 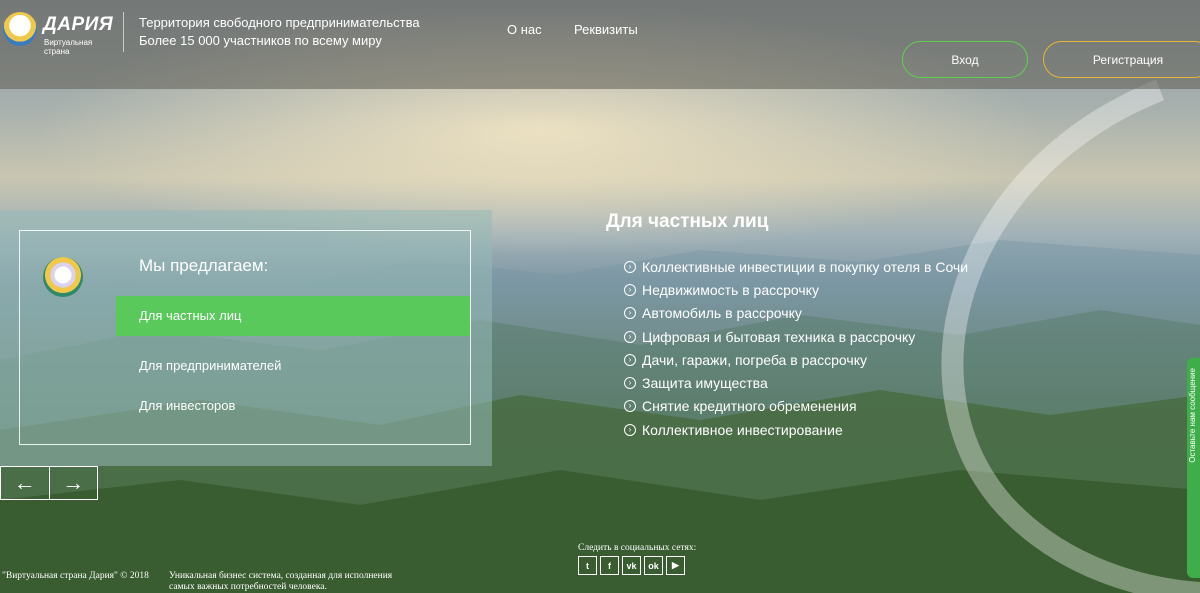 I want to click on logo-subtitle: Виртуальная страна, so click(x=68, y=47).